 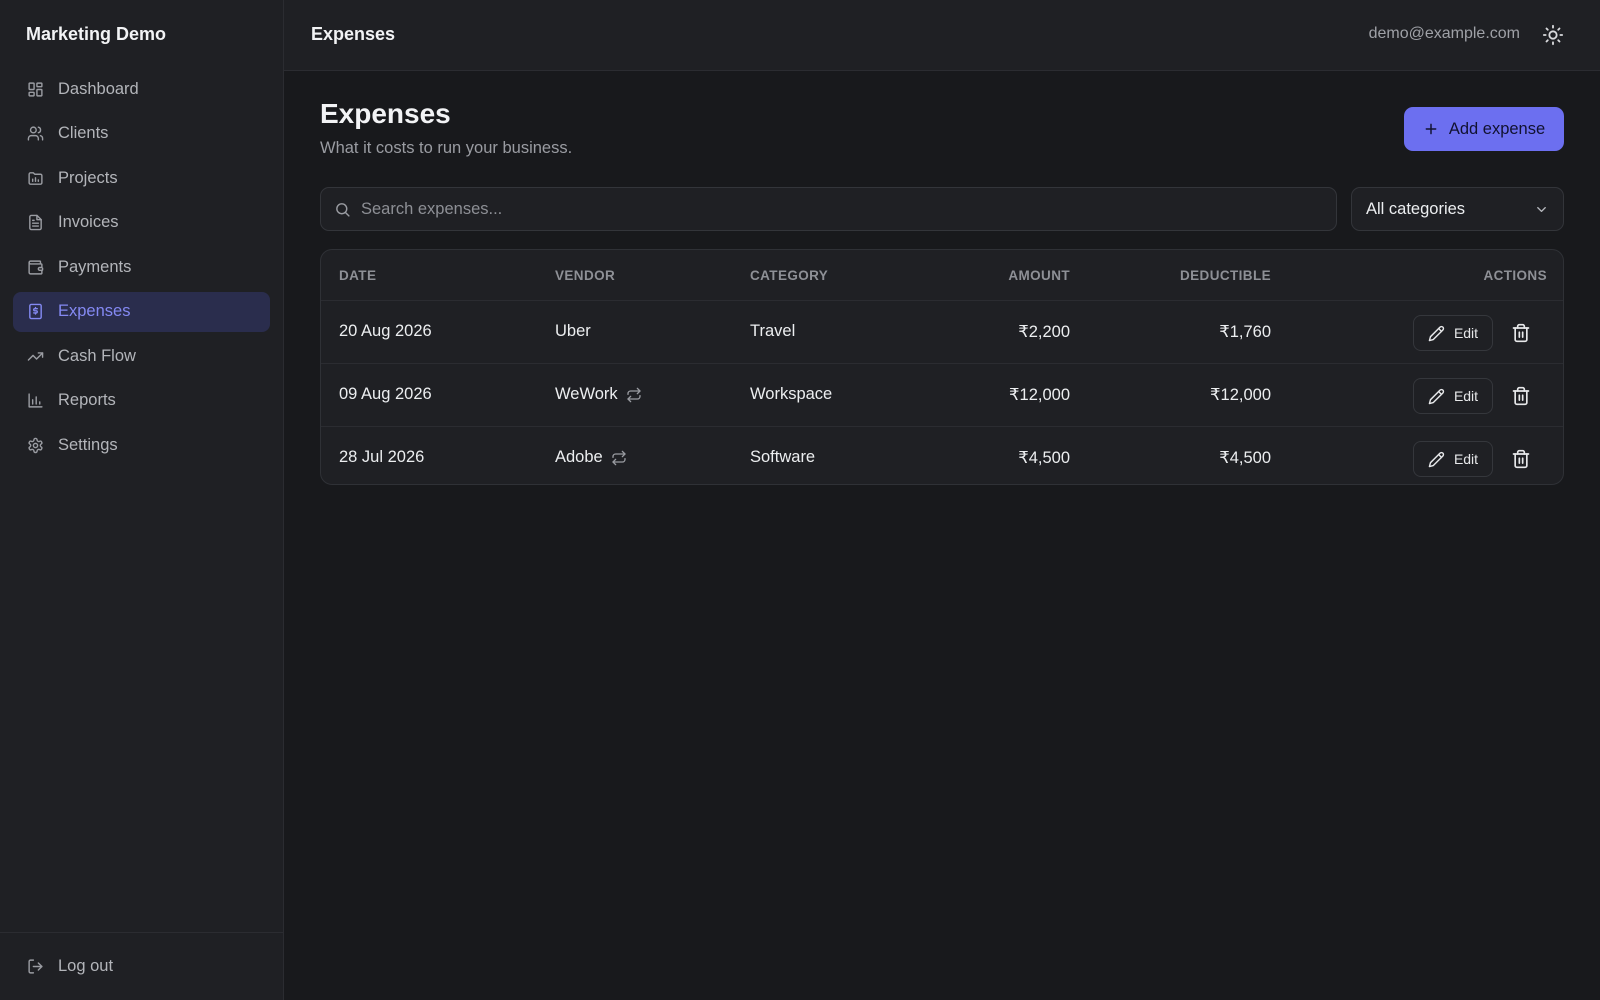 I want to click on cell-date: 20 Aug 2026, so click(x=385, y=331).